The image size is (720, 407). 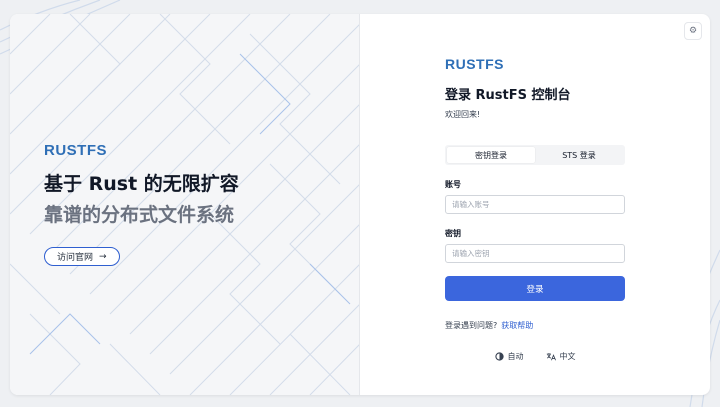 I want to click on hero-subline: 靠谱的分布式文件系统, so click(x=139, y=215).